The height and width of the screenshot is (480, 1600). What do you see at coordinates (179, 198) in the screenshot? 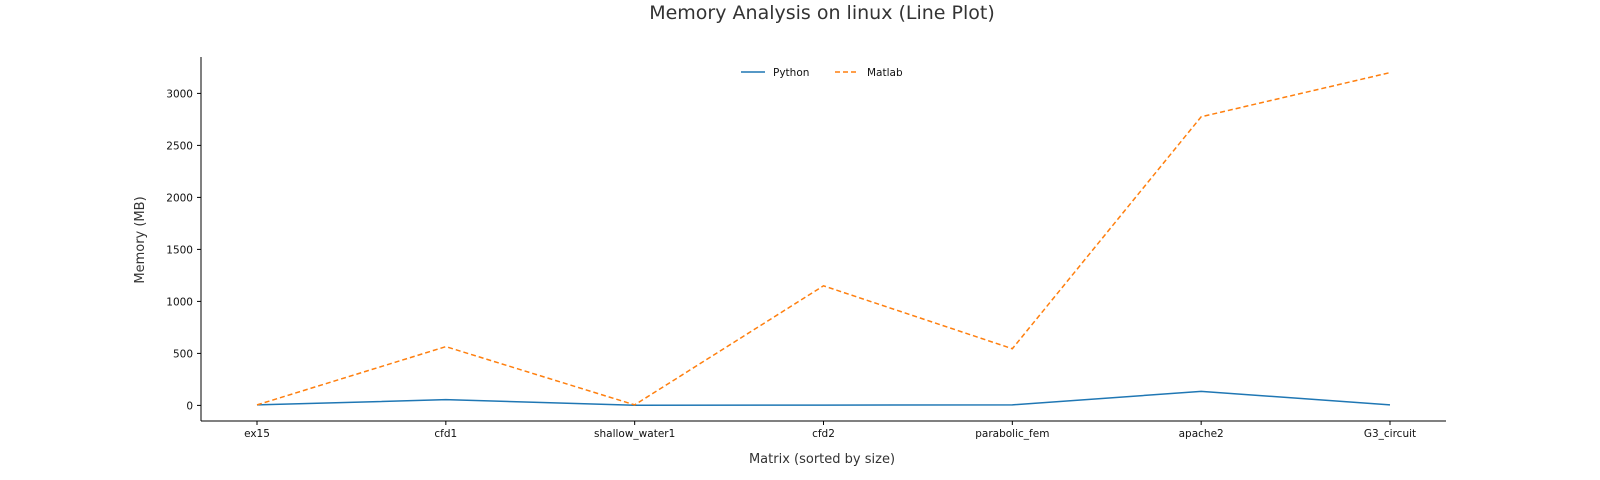
I see `y-tick-label: 2000` at bounding box center [179, 198].